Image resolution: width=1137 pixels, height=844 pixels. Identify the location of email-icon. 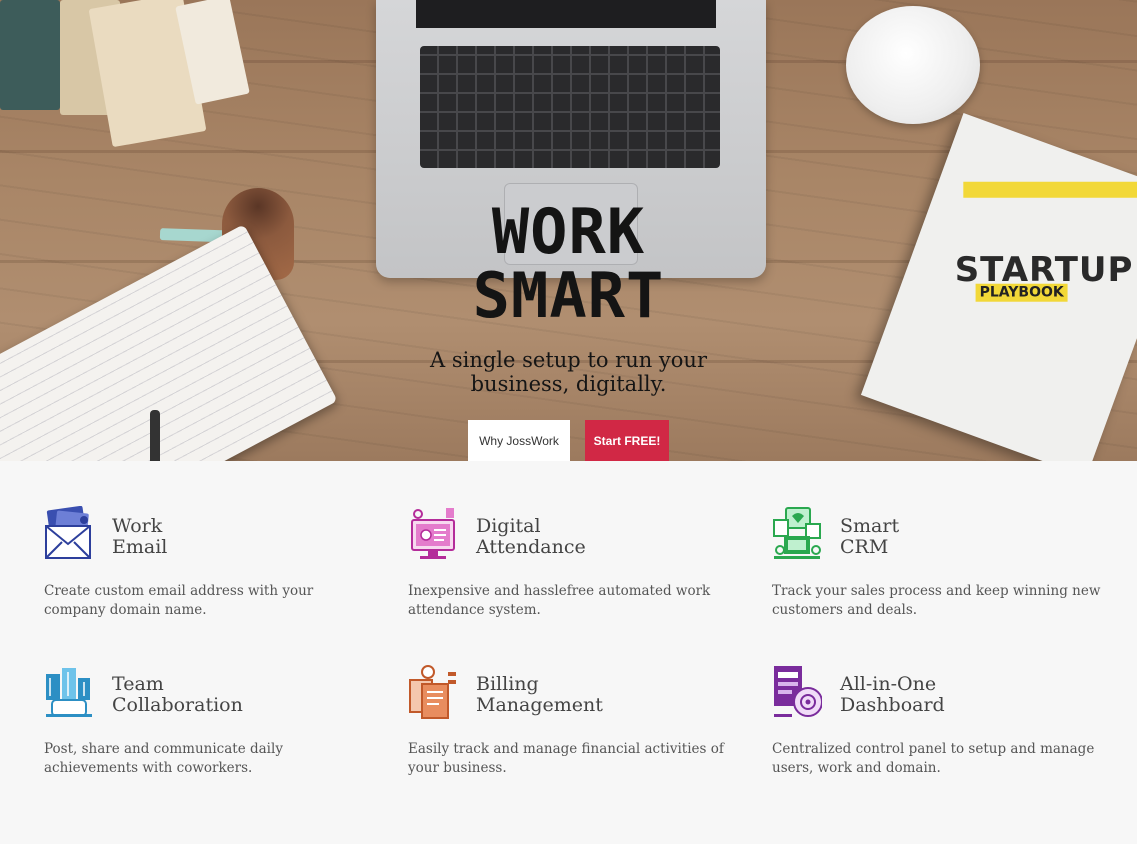
(69, 533).